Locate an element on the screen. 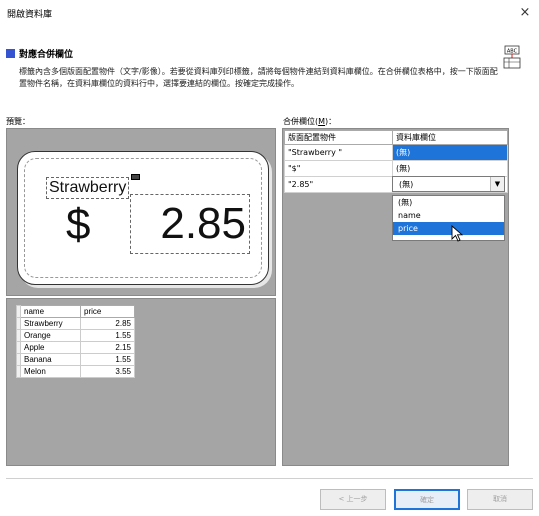  db-field-dropdown-list: (無) name price is located at coordinates (448, 218).